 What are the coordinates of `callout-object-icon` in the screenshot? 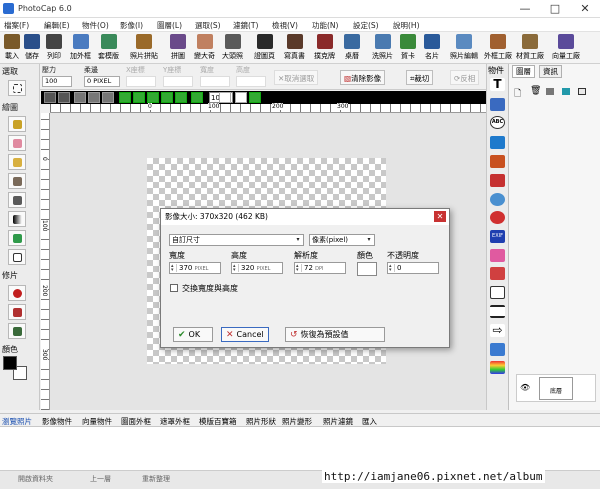 It's located at (497, 349).